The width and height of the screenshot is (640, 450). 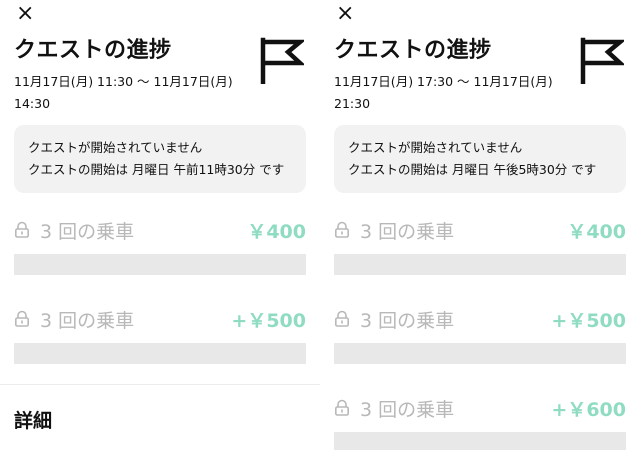 I want to click on divider, so click(x=160, y=384).